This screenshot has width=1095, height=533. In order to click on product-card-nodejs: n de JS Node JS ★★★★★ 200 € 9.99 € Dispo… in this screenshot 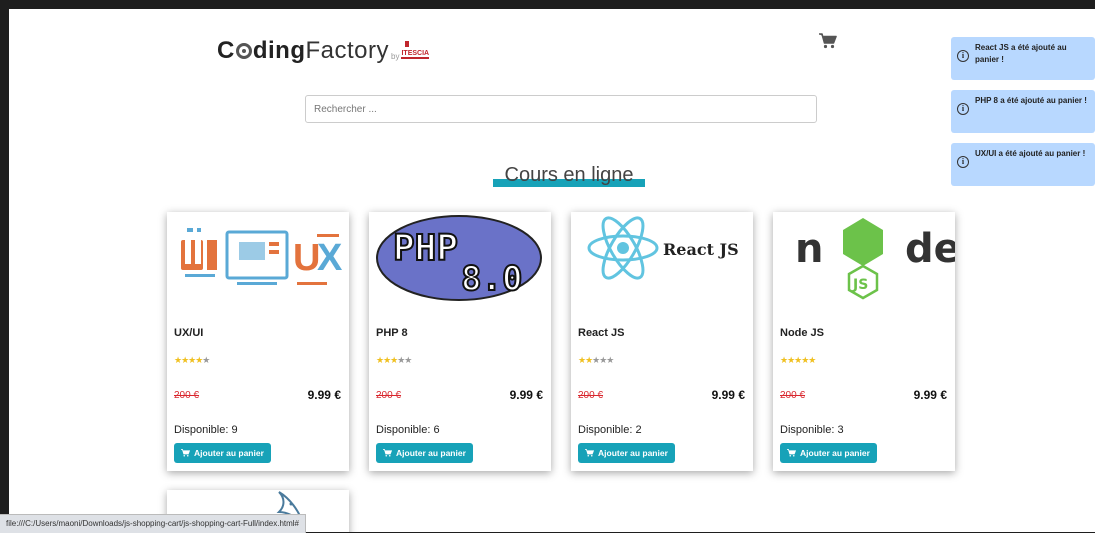, I will do `click(867, 341)`.